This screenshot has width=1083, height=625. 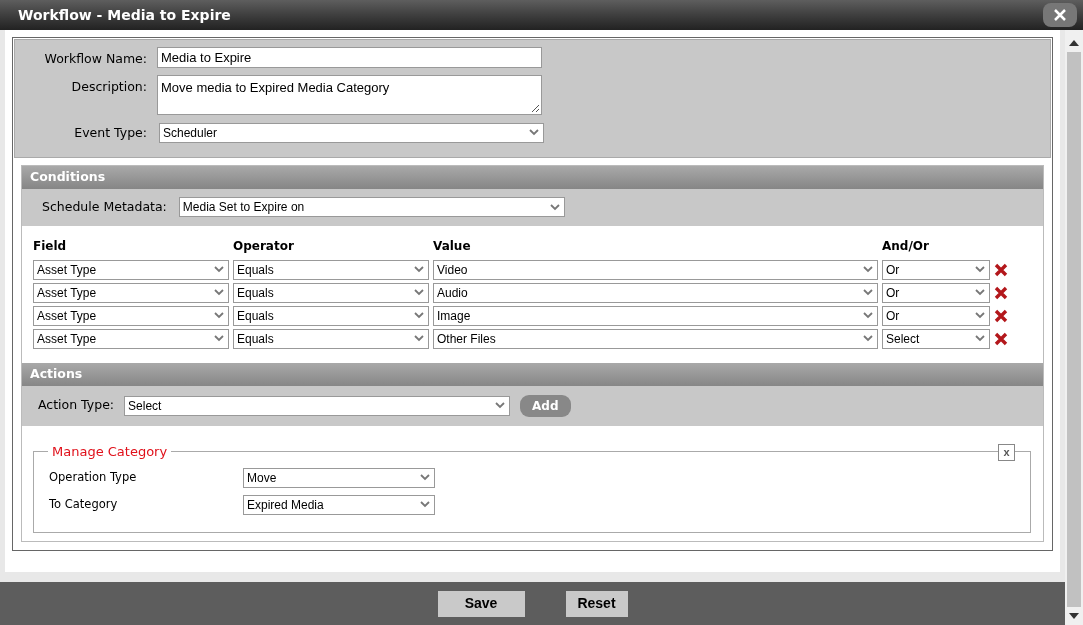 What do you see at coordinates (124, 15) in the screenshot?
I see `window-title: Workflow - Media to Expire` at bounding box center [124, 15].